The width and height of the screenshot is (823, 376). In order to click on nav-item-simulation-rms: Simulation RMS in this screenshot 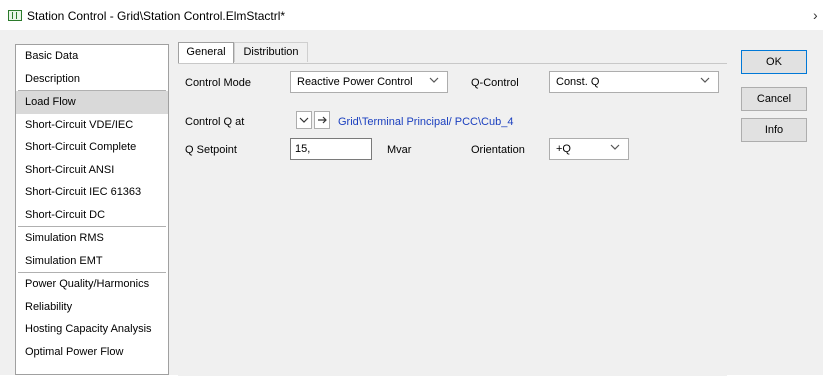, I will do `click(92, 238)`.